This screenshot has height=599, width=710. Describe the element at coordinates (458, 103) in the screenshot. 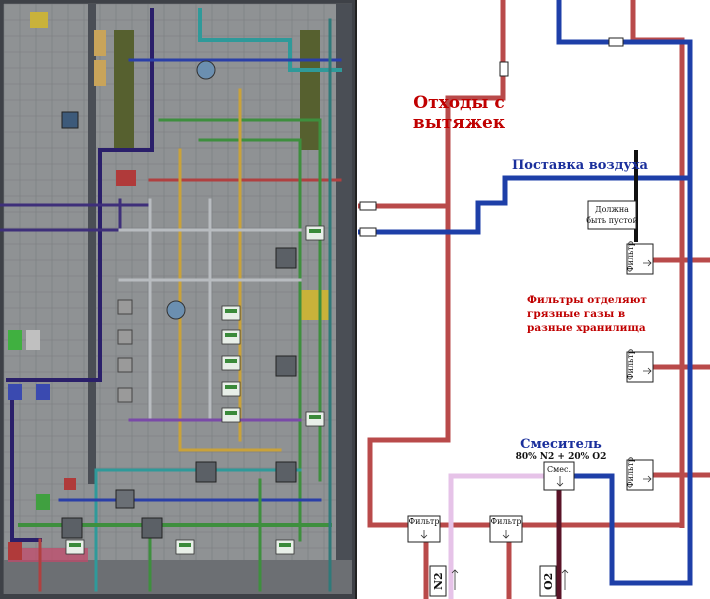

I see `waste-label-line1: Отходы с` at that location.